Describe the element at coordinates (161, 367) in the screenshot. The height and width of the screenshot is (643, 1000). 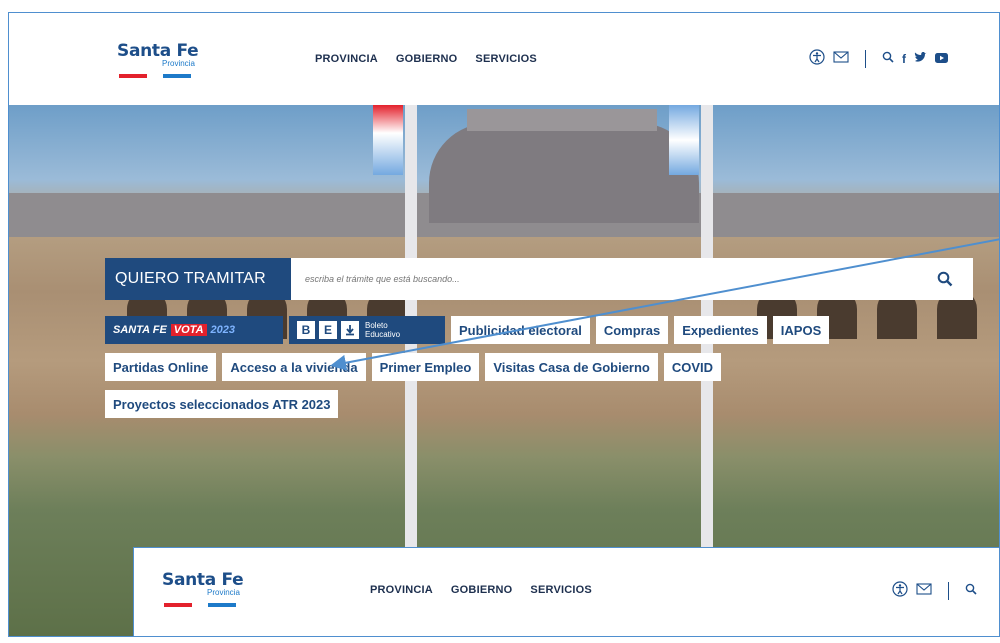
I see `chip-partidas-online: Partidas Online` at that location.